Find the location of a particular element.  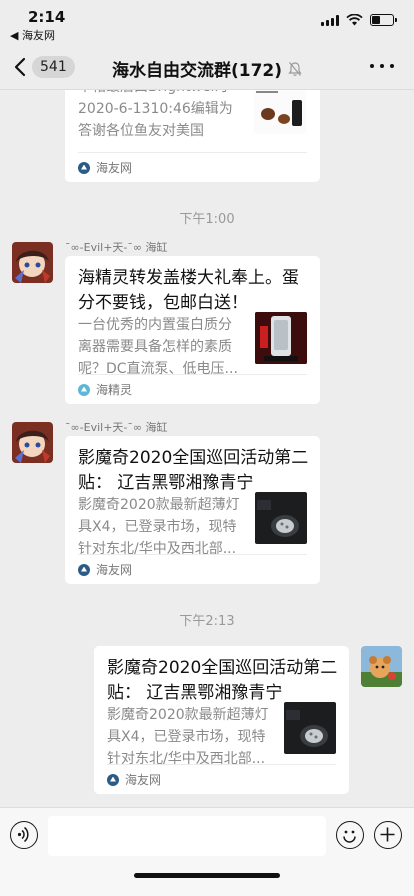

smiley-icon is located at coordinates (349, 836).